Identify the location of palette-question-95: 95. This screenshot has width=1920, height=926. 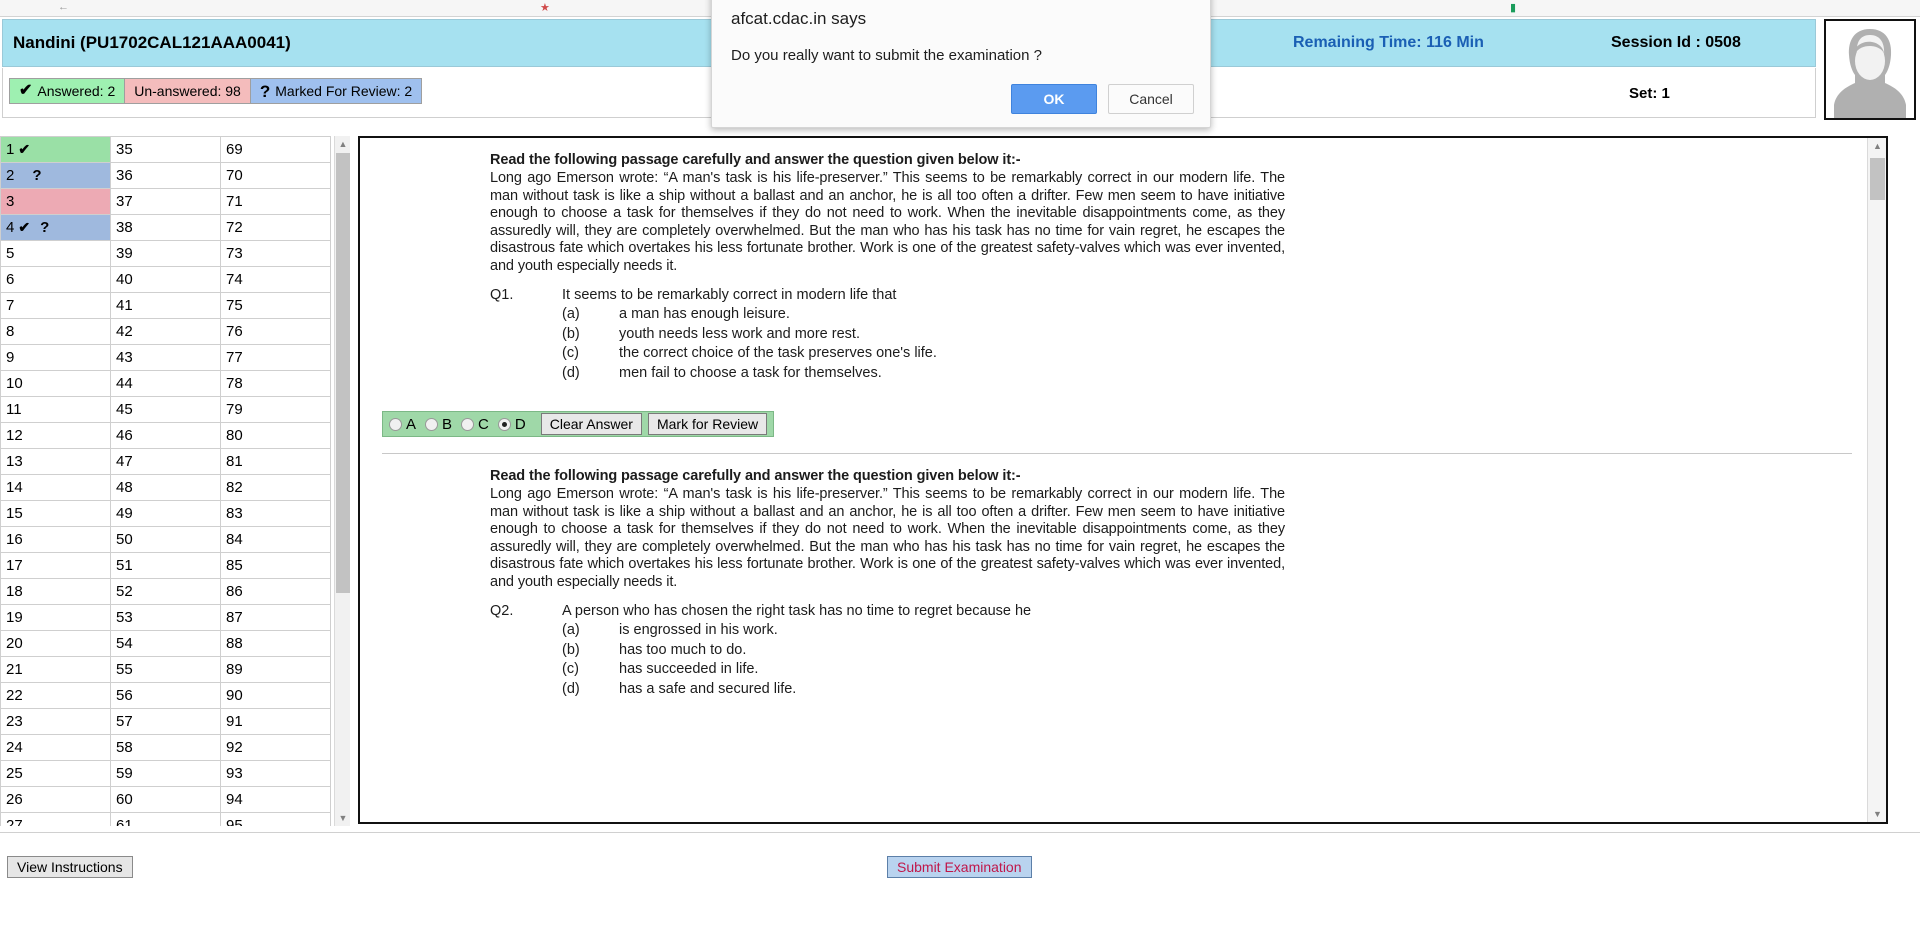
(275, 819).